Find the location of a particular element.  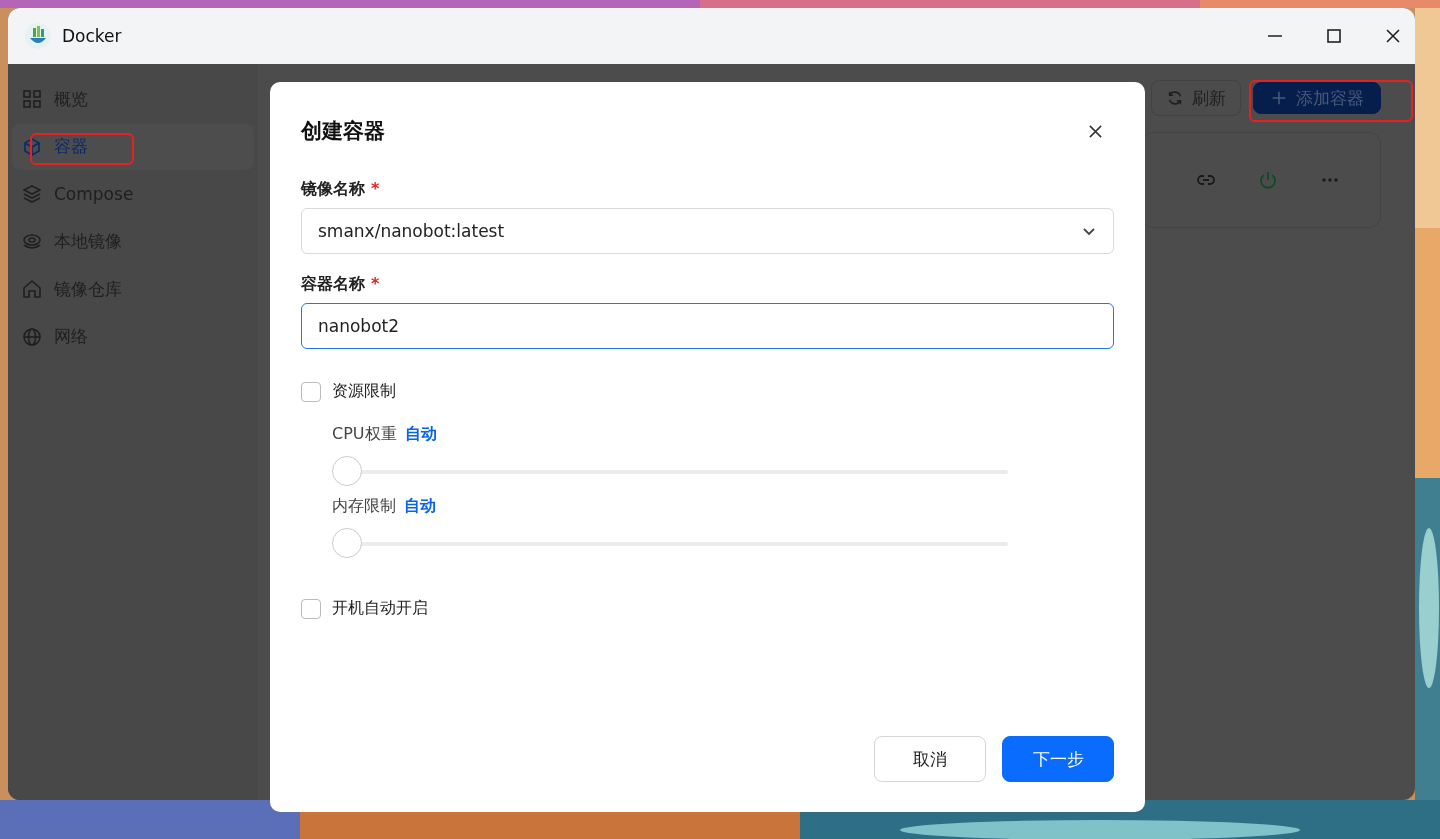

slider-label: CPU权重 is located at coordinates (364, 434).